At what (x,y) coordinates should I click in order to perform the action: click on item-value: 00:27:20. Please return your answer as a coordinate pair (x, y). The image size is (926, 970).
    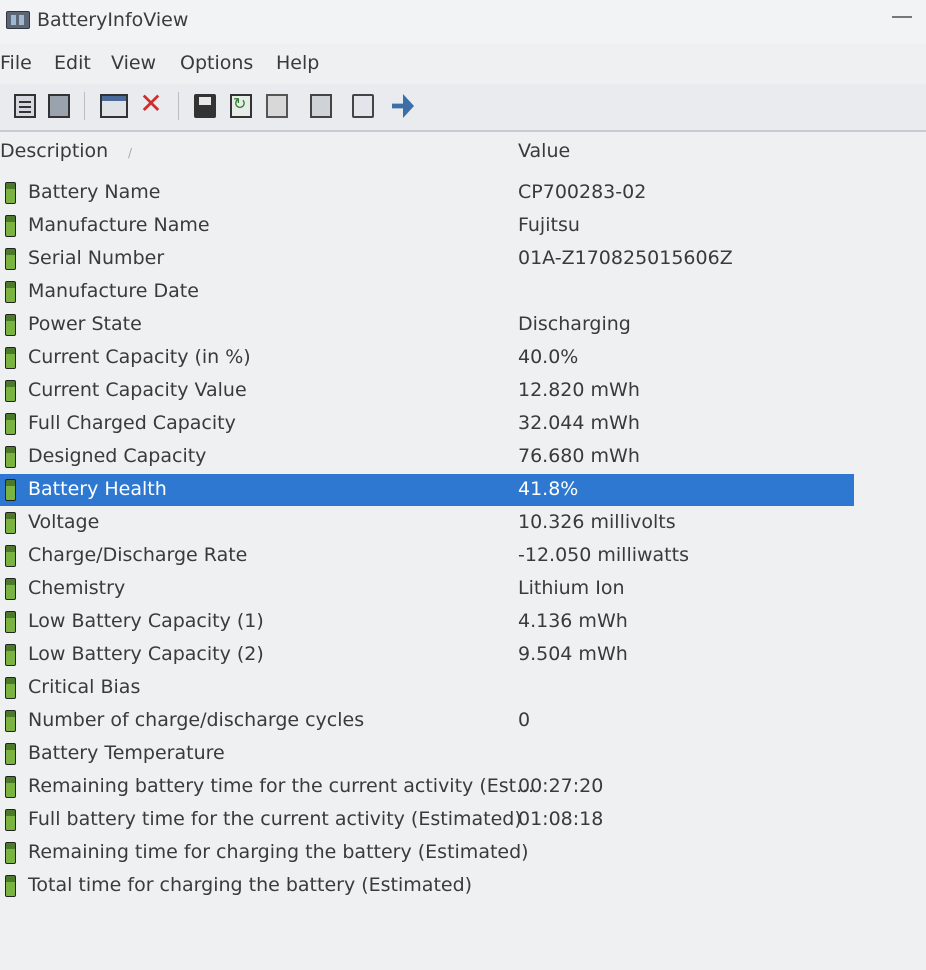
    Looking at the image, I should click on (561, 786).